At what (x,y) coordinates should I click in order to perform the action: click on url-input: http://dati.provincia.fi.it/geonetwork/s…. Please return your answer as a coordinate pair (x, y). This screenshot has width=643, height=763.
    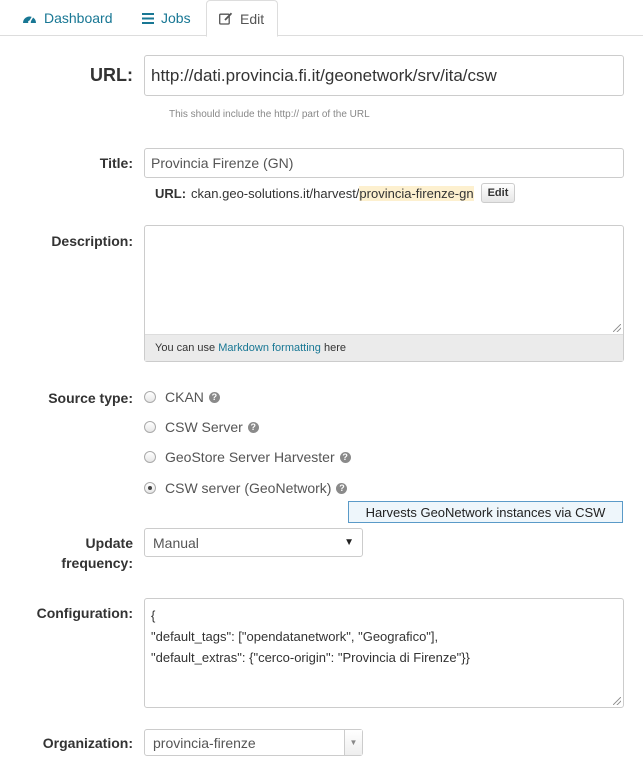
    Looking at the image, I should click on (384, 75).